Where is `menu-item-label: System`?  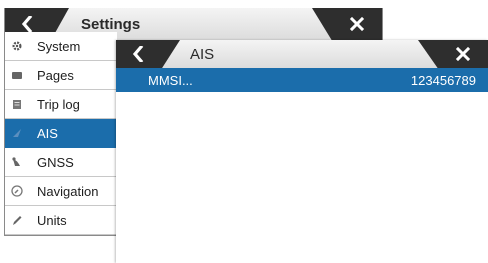 menu-item-label: System is located at coordinates (59, 46).